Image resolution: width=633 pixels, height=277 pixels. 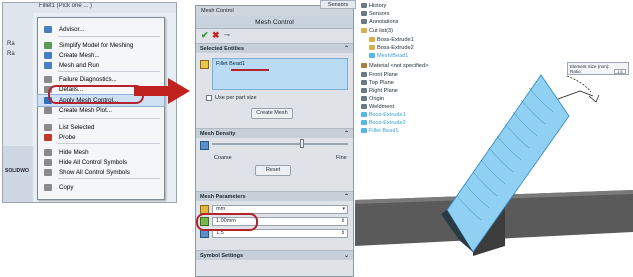 I want to click on tree-item: Top Plane, so click(x=377, y=83).